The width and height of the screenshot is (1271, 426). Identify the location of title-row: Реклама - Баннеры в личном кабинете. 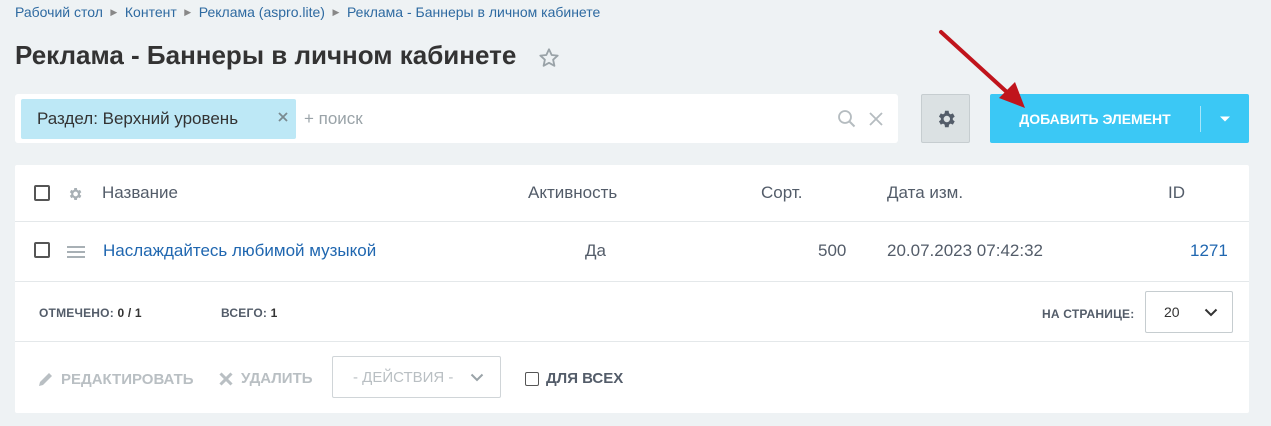
(287, 55).